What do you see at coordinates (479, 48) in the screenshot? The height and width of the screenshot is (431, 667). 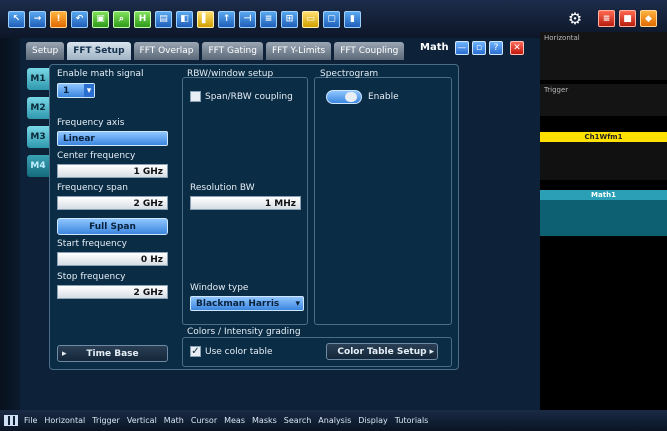 I see `restore-icon: ▫` at bounding box center [479, 48].